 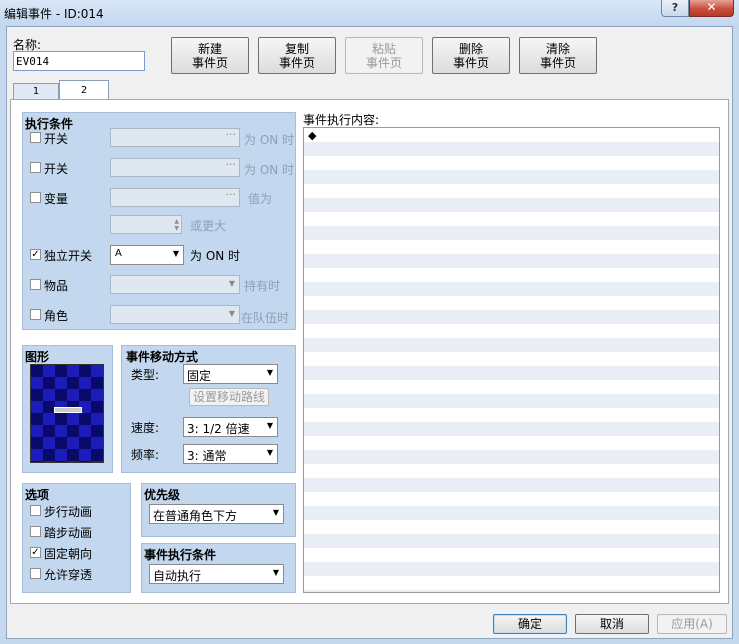 What do you see at coordinates (175, 197) in the screenshot?
I see `variable-select: ···` at bounding box center [175, 197].